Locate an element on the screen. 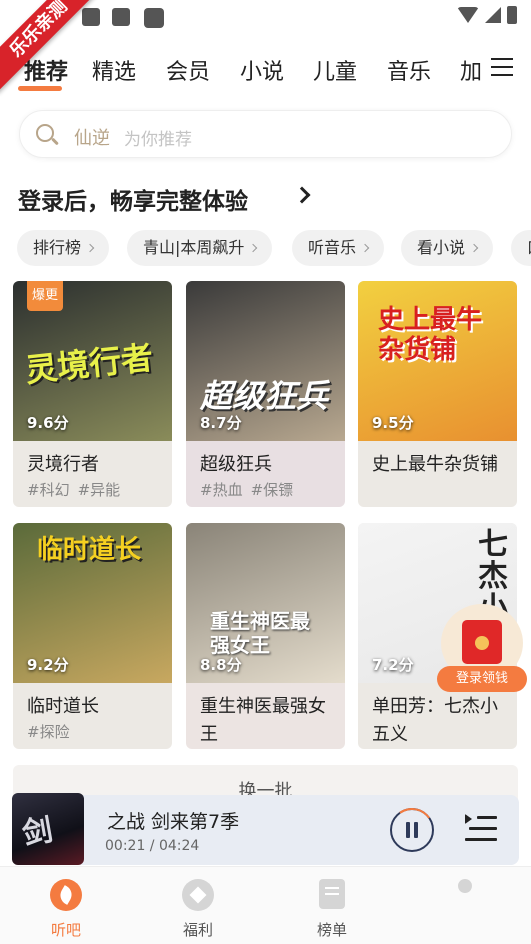 The image size is (531, 944). book-card: 超级狂兵 8.7分 超级狂兵 #热血 #保镖 is located at coordinates (265, 394).